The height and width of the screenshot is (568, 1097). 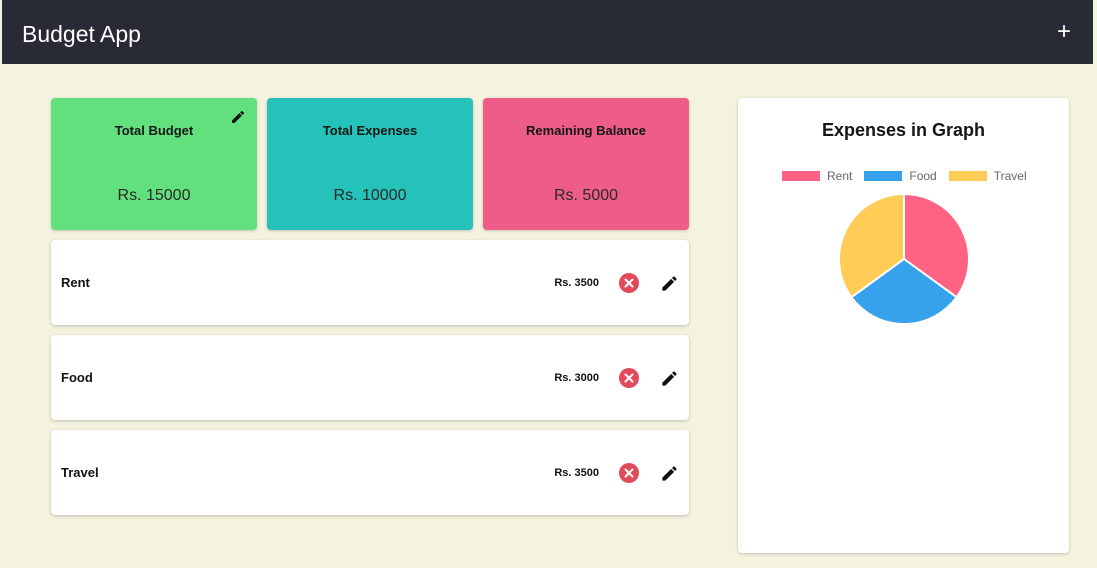 What do you see at coordinates (586, 130) in the screenshot?
I see `card-title: Remaining Balance` at bounding box center [586, 130].